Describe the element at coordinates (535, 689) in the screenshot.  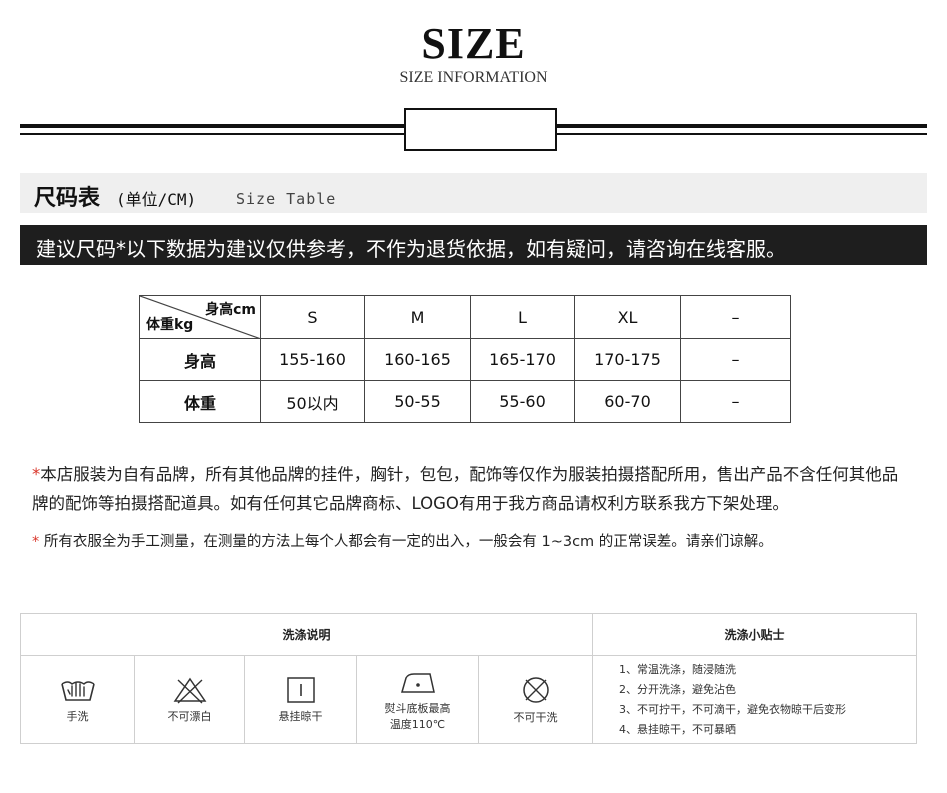
I see `no-dry-clean-icon` at that location.